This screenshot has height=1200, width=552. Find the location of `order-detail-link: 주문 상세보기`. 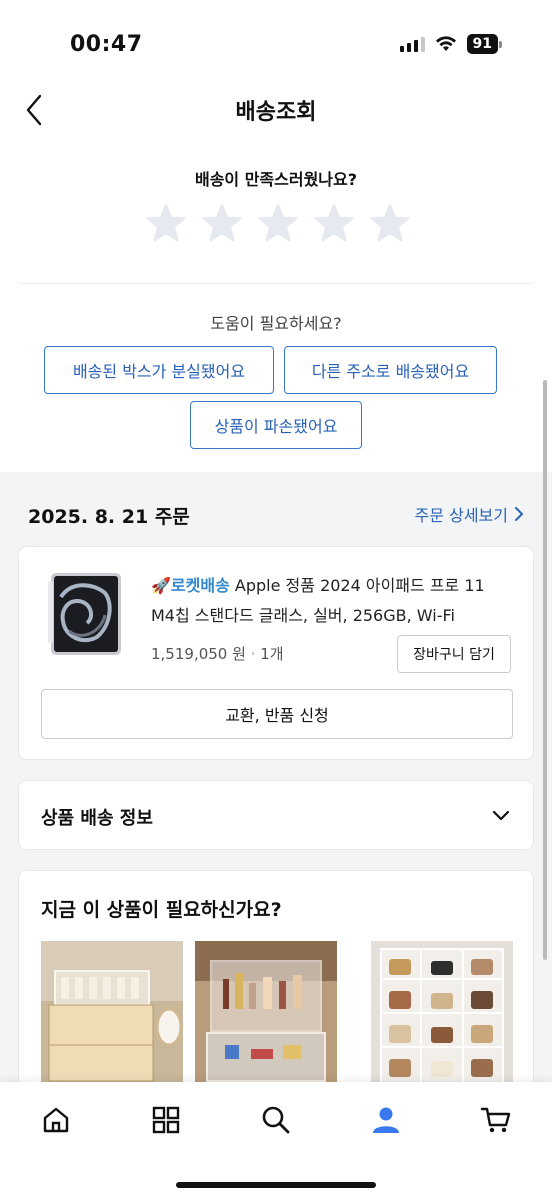

order-detail-link: 주문 상세보기 is located at coordinates (469, 514).